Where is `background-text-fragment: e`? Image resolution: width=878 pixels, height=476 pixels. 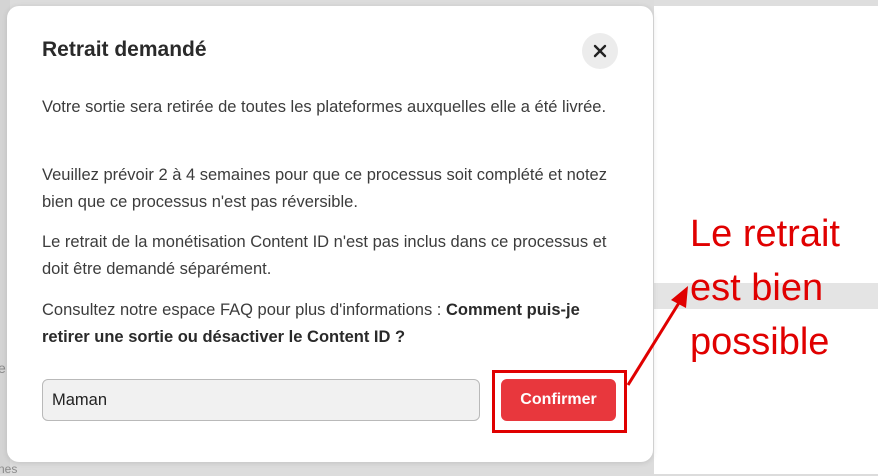
background-text-fragment: e is located at coordinates (3, 368).